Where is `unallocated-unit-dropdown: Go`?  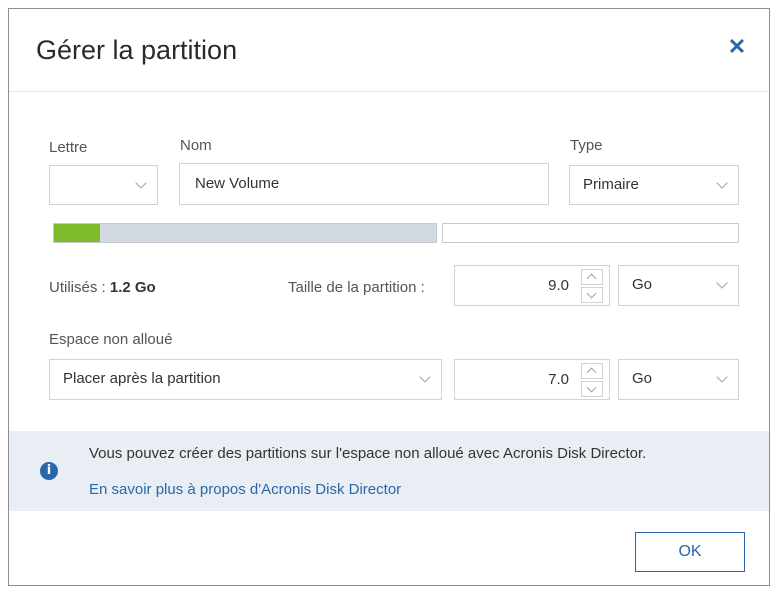 unallocated-unit-dropdown: Go is located at coordinates (678, 379).